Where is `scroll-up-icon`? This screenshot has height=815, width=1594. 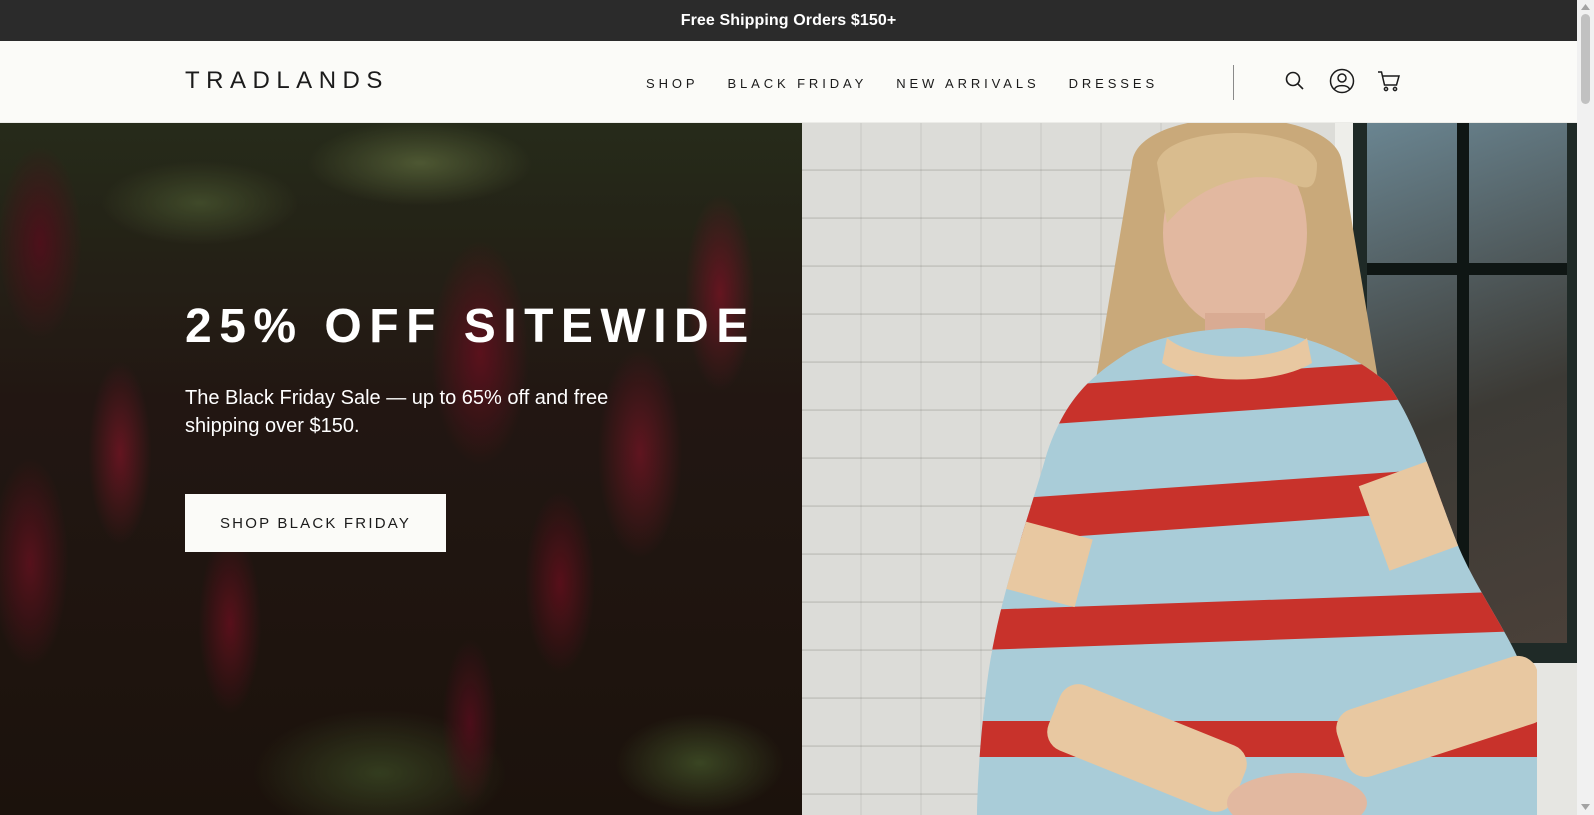 scroll-up-icon is located at coordinates (1585, 7).